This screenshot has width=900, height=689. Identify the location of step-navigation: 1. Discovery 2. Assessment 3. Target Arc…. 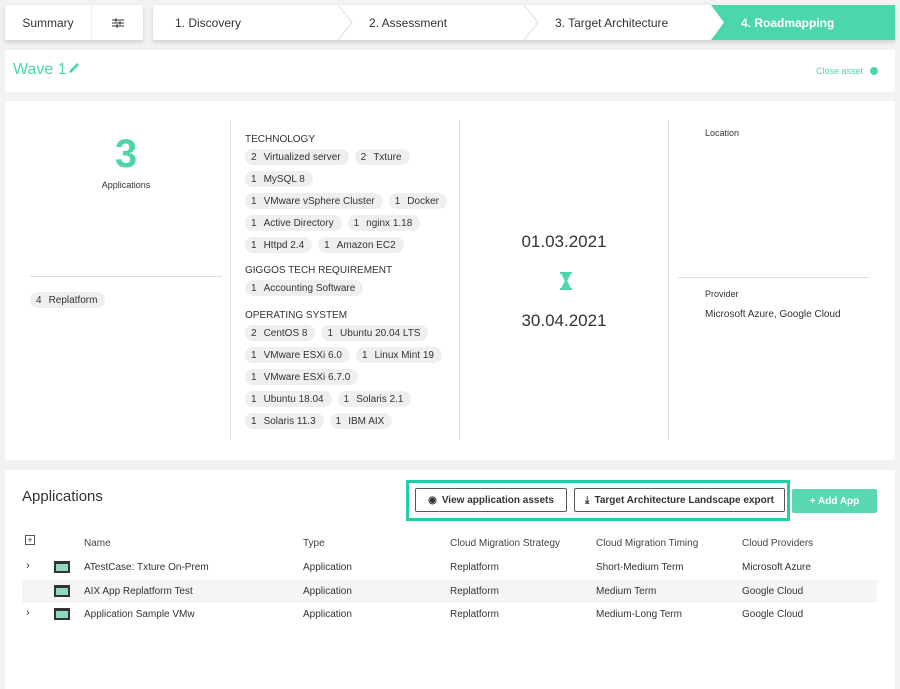
(524, 22).